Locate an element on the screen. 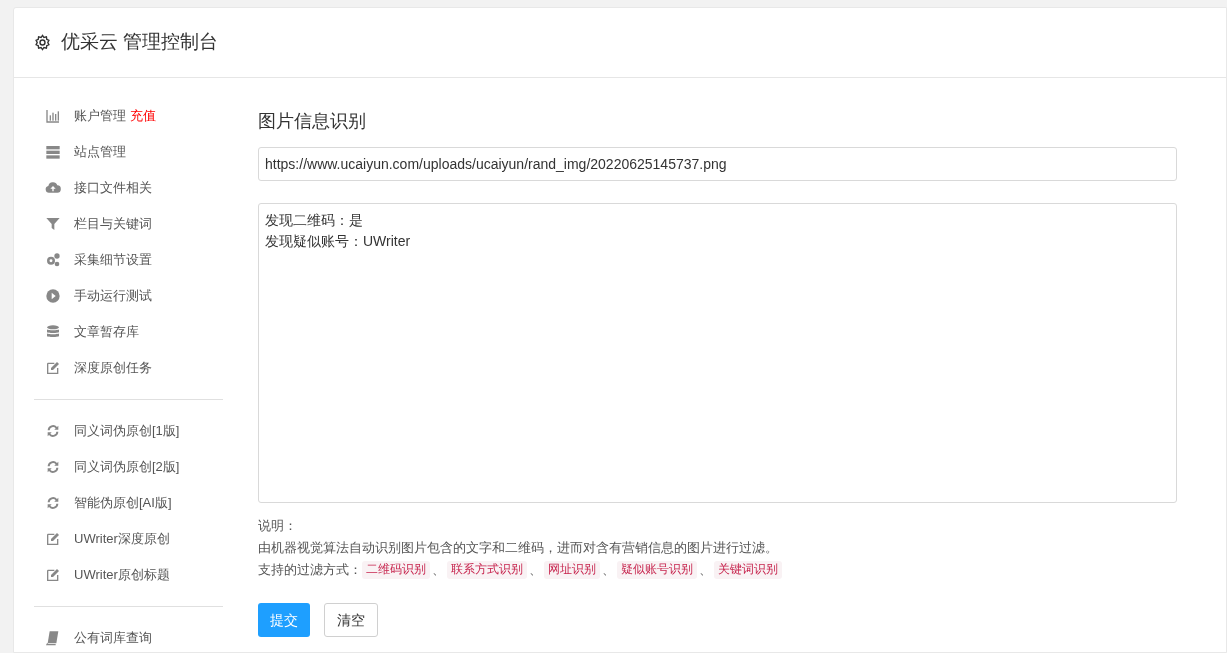 The height and width of the screenshot is (653, 1227). play-icon is located at coordinates (53, 296).